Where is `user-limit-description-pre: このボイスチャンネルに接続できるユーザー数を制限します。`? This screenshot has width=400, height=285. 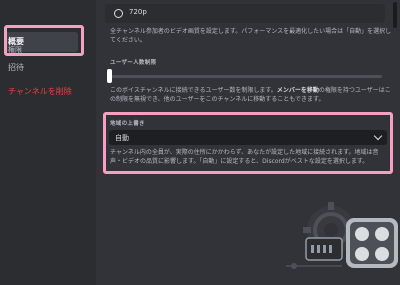 user-limit-description-pre: このボイスチャンネルに接続できるユーザー数を制限します。 is located at coordinates (193, 90).